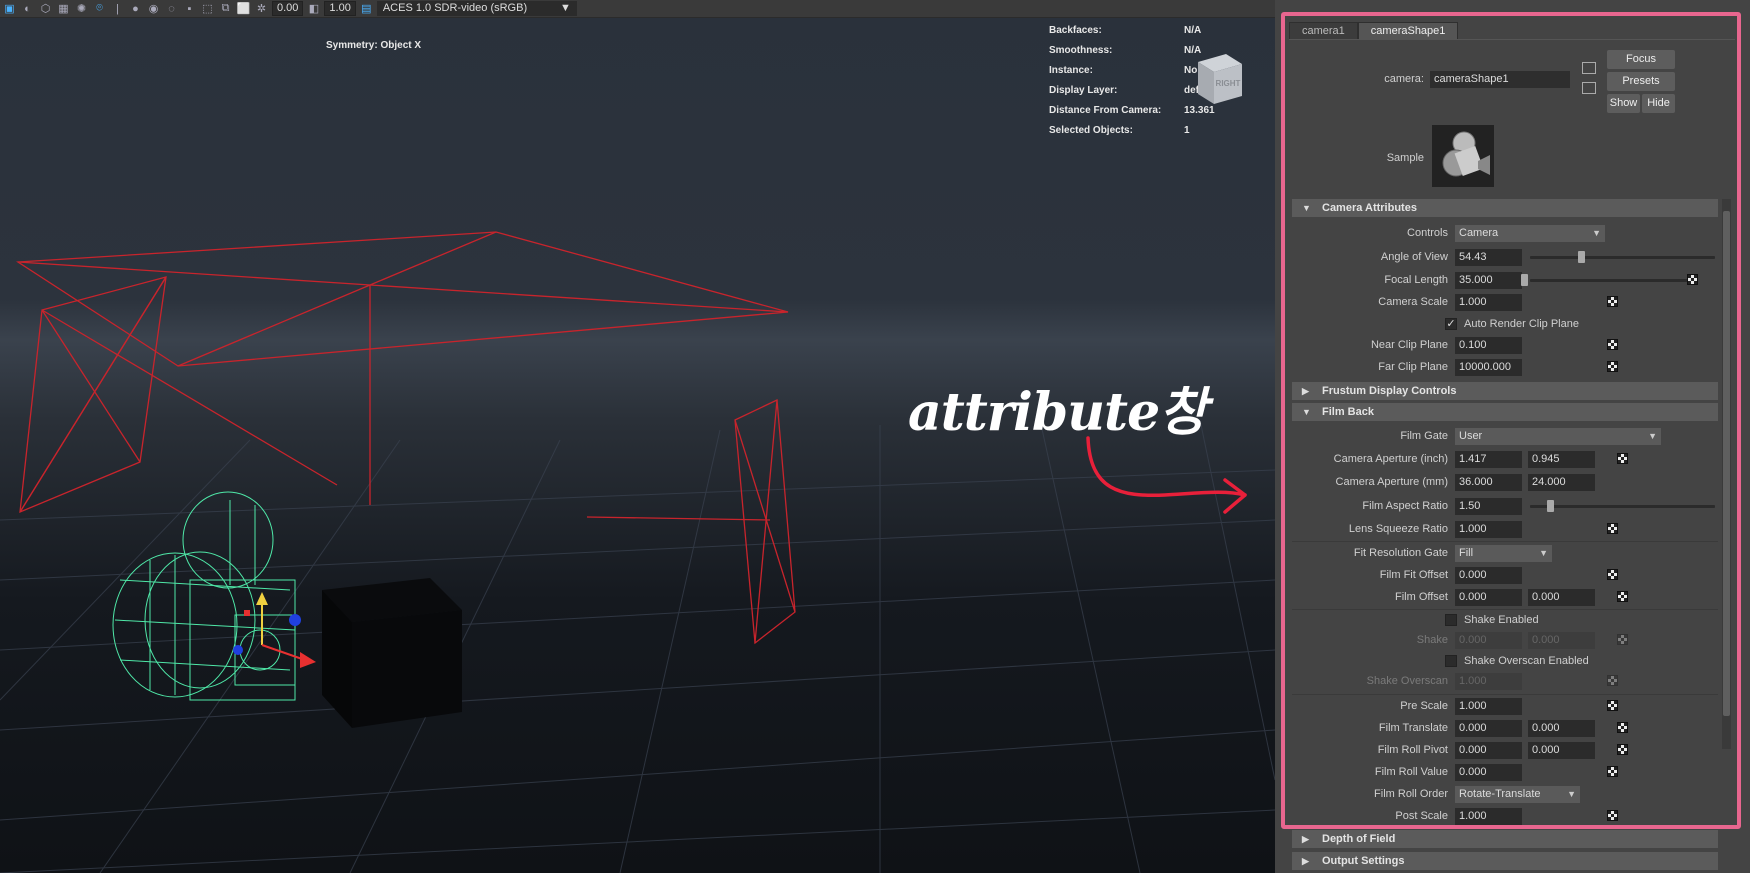 The height and width of the screenshot is (873, 1750). Describe the element at coordinates (1517, 794) in the screenshot. I see `film-roll-order-dropdown: Rotate-Translate ▼` at that location.